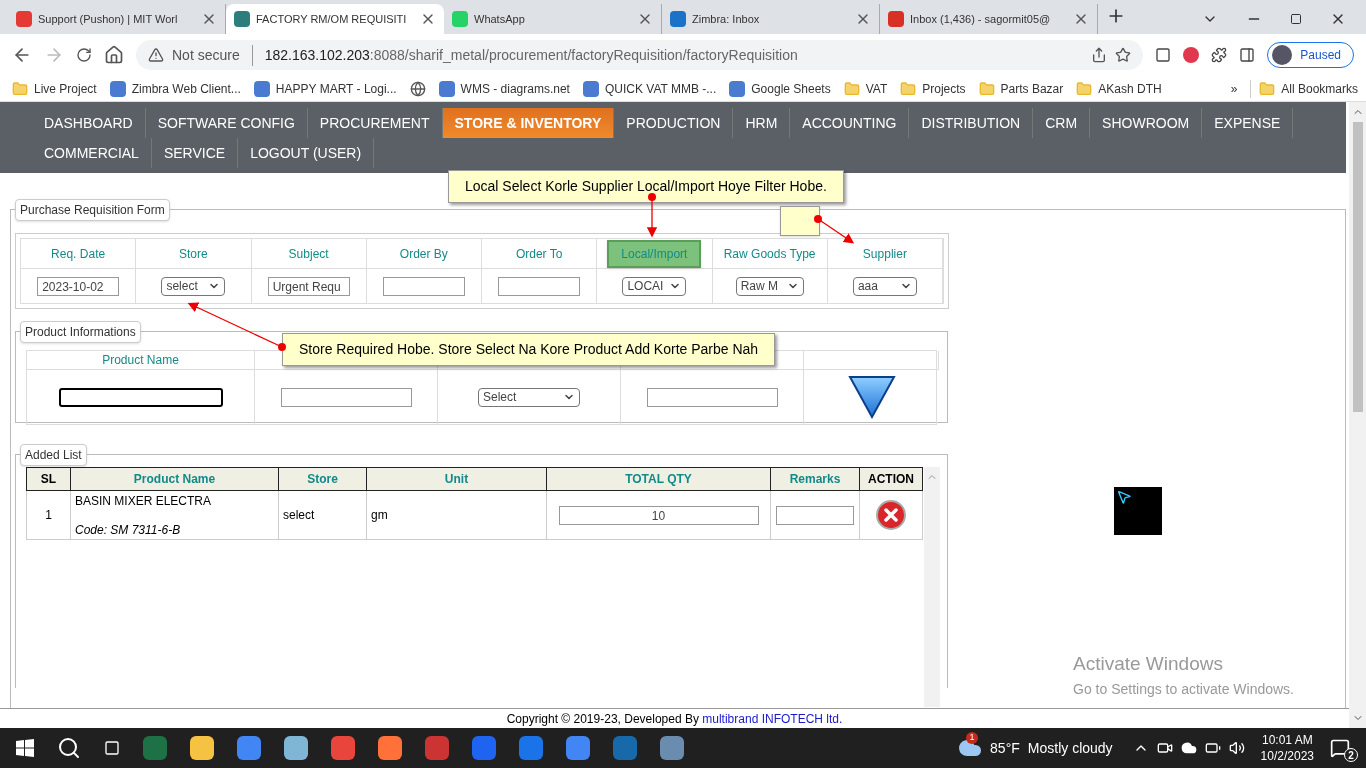 The image size is (1366, 768). Describe the element at coordinates (226, 123) in the screenshot. I see `nav-menu-item: SOFTWARE CONFIG` at that location.